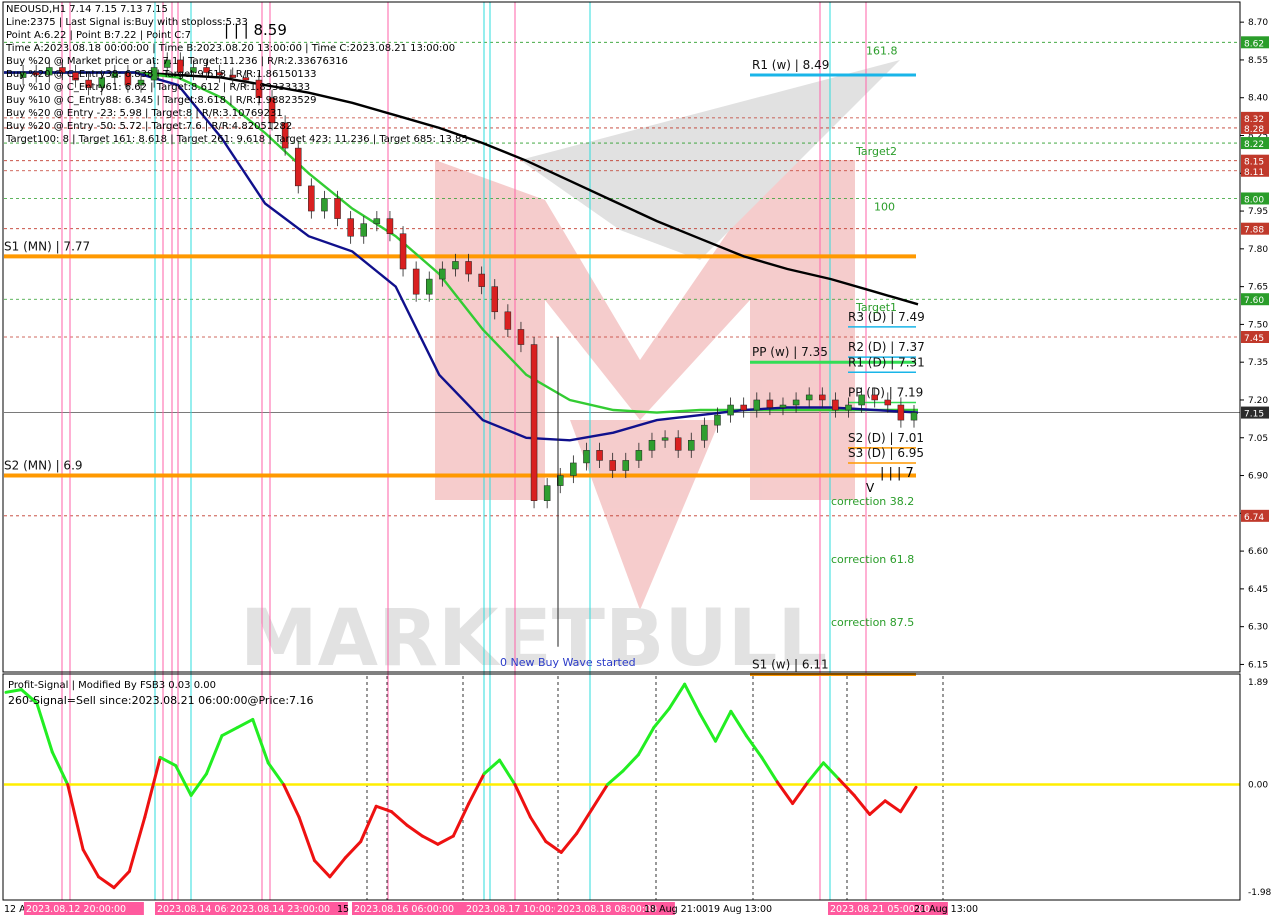 The height and width of the screenshot is (920, 1280). Describe the element at coordinates (1258, 683) in the screenshot. I see `oscillator-tick-label: 1.89` at that location.